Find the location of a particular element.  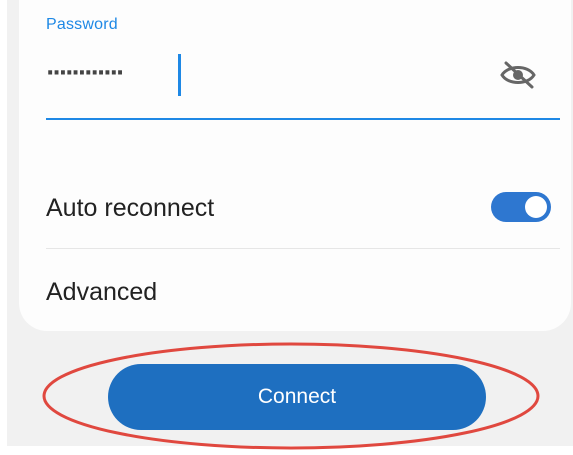

eye-off-icon is located at coordinates (518, 75).